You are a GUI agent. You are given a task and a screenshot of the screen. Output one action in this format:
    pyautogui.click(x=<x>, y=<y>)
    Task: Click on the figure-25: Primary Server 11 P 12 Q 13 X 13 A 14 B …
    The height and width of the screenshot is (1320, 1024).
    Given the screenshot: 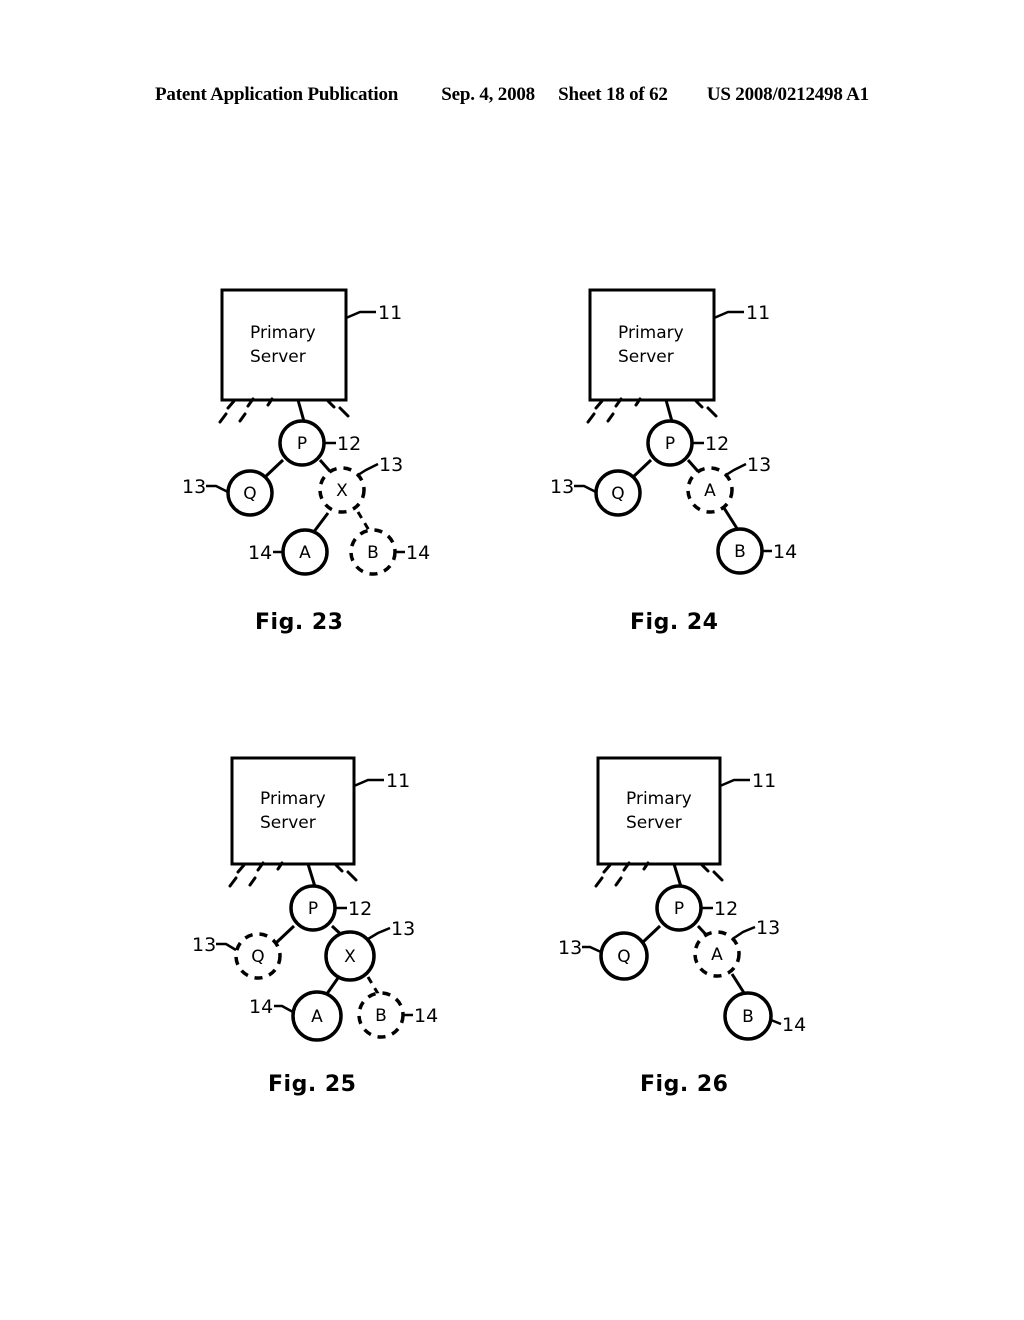 What is the action you would take?
    pyautogui.click(x=330, y=922)
    